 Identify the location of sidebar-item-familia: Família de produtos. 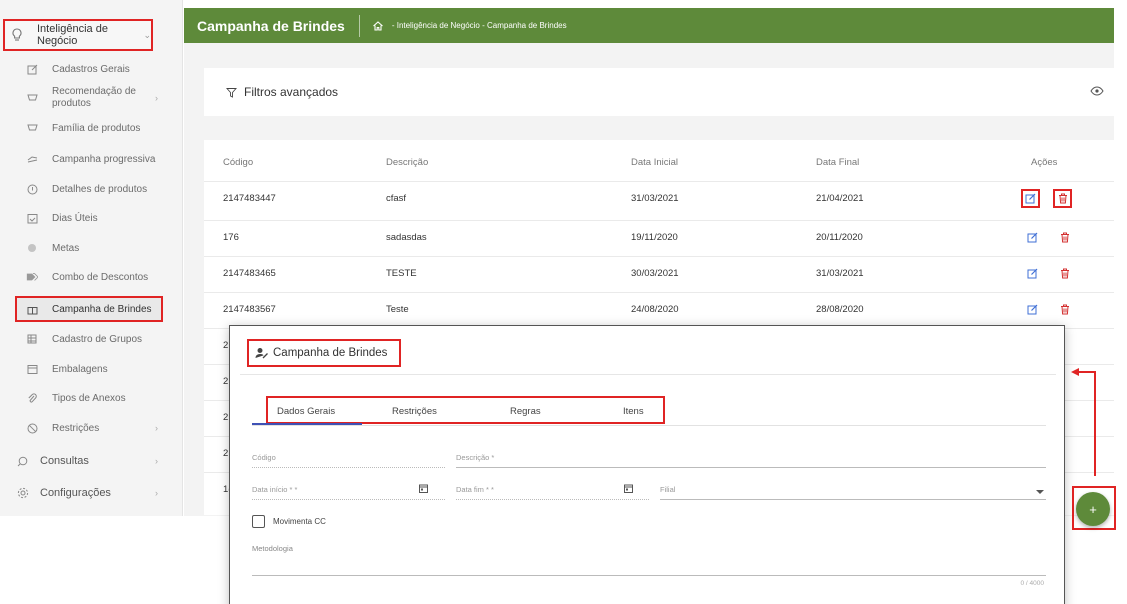
(91, 128).